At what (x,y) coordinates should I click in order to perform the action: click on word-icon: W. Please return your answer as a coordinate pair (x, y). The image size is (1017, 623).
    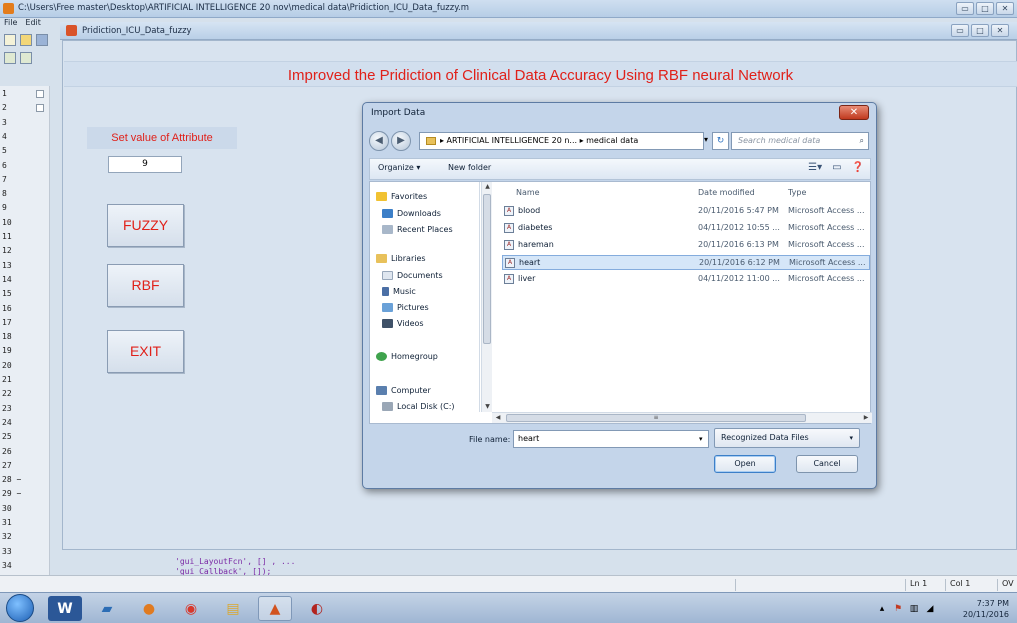
    Looking at the image, I should click on (65, 608).